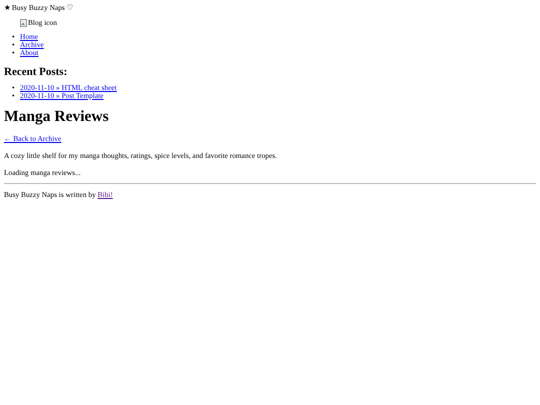  What do you see at coordinates (36, 72) in the screenshot?
I see `section-heading: Recent Posts:` at bounding box center [36, 72].